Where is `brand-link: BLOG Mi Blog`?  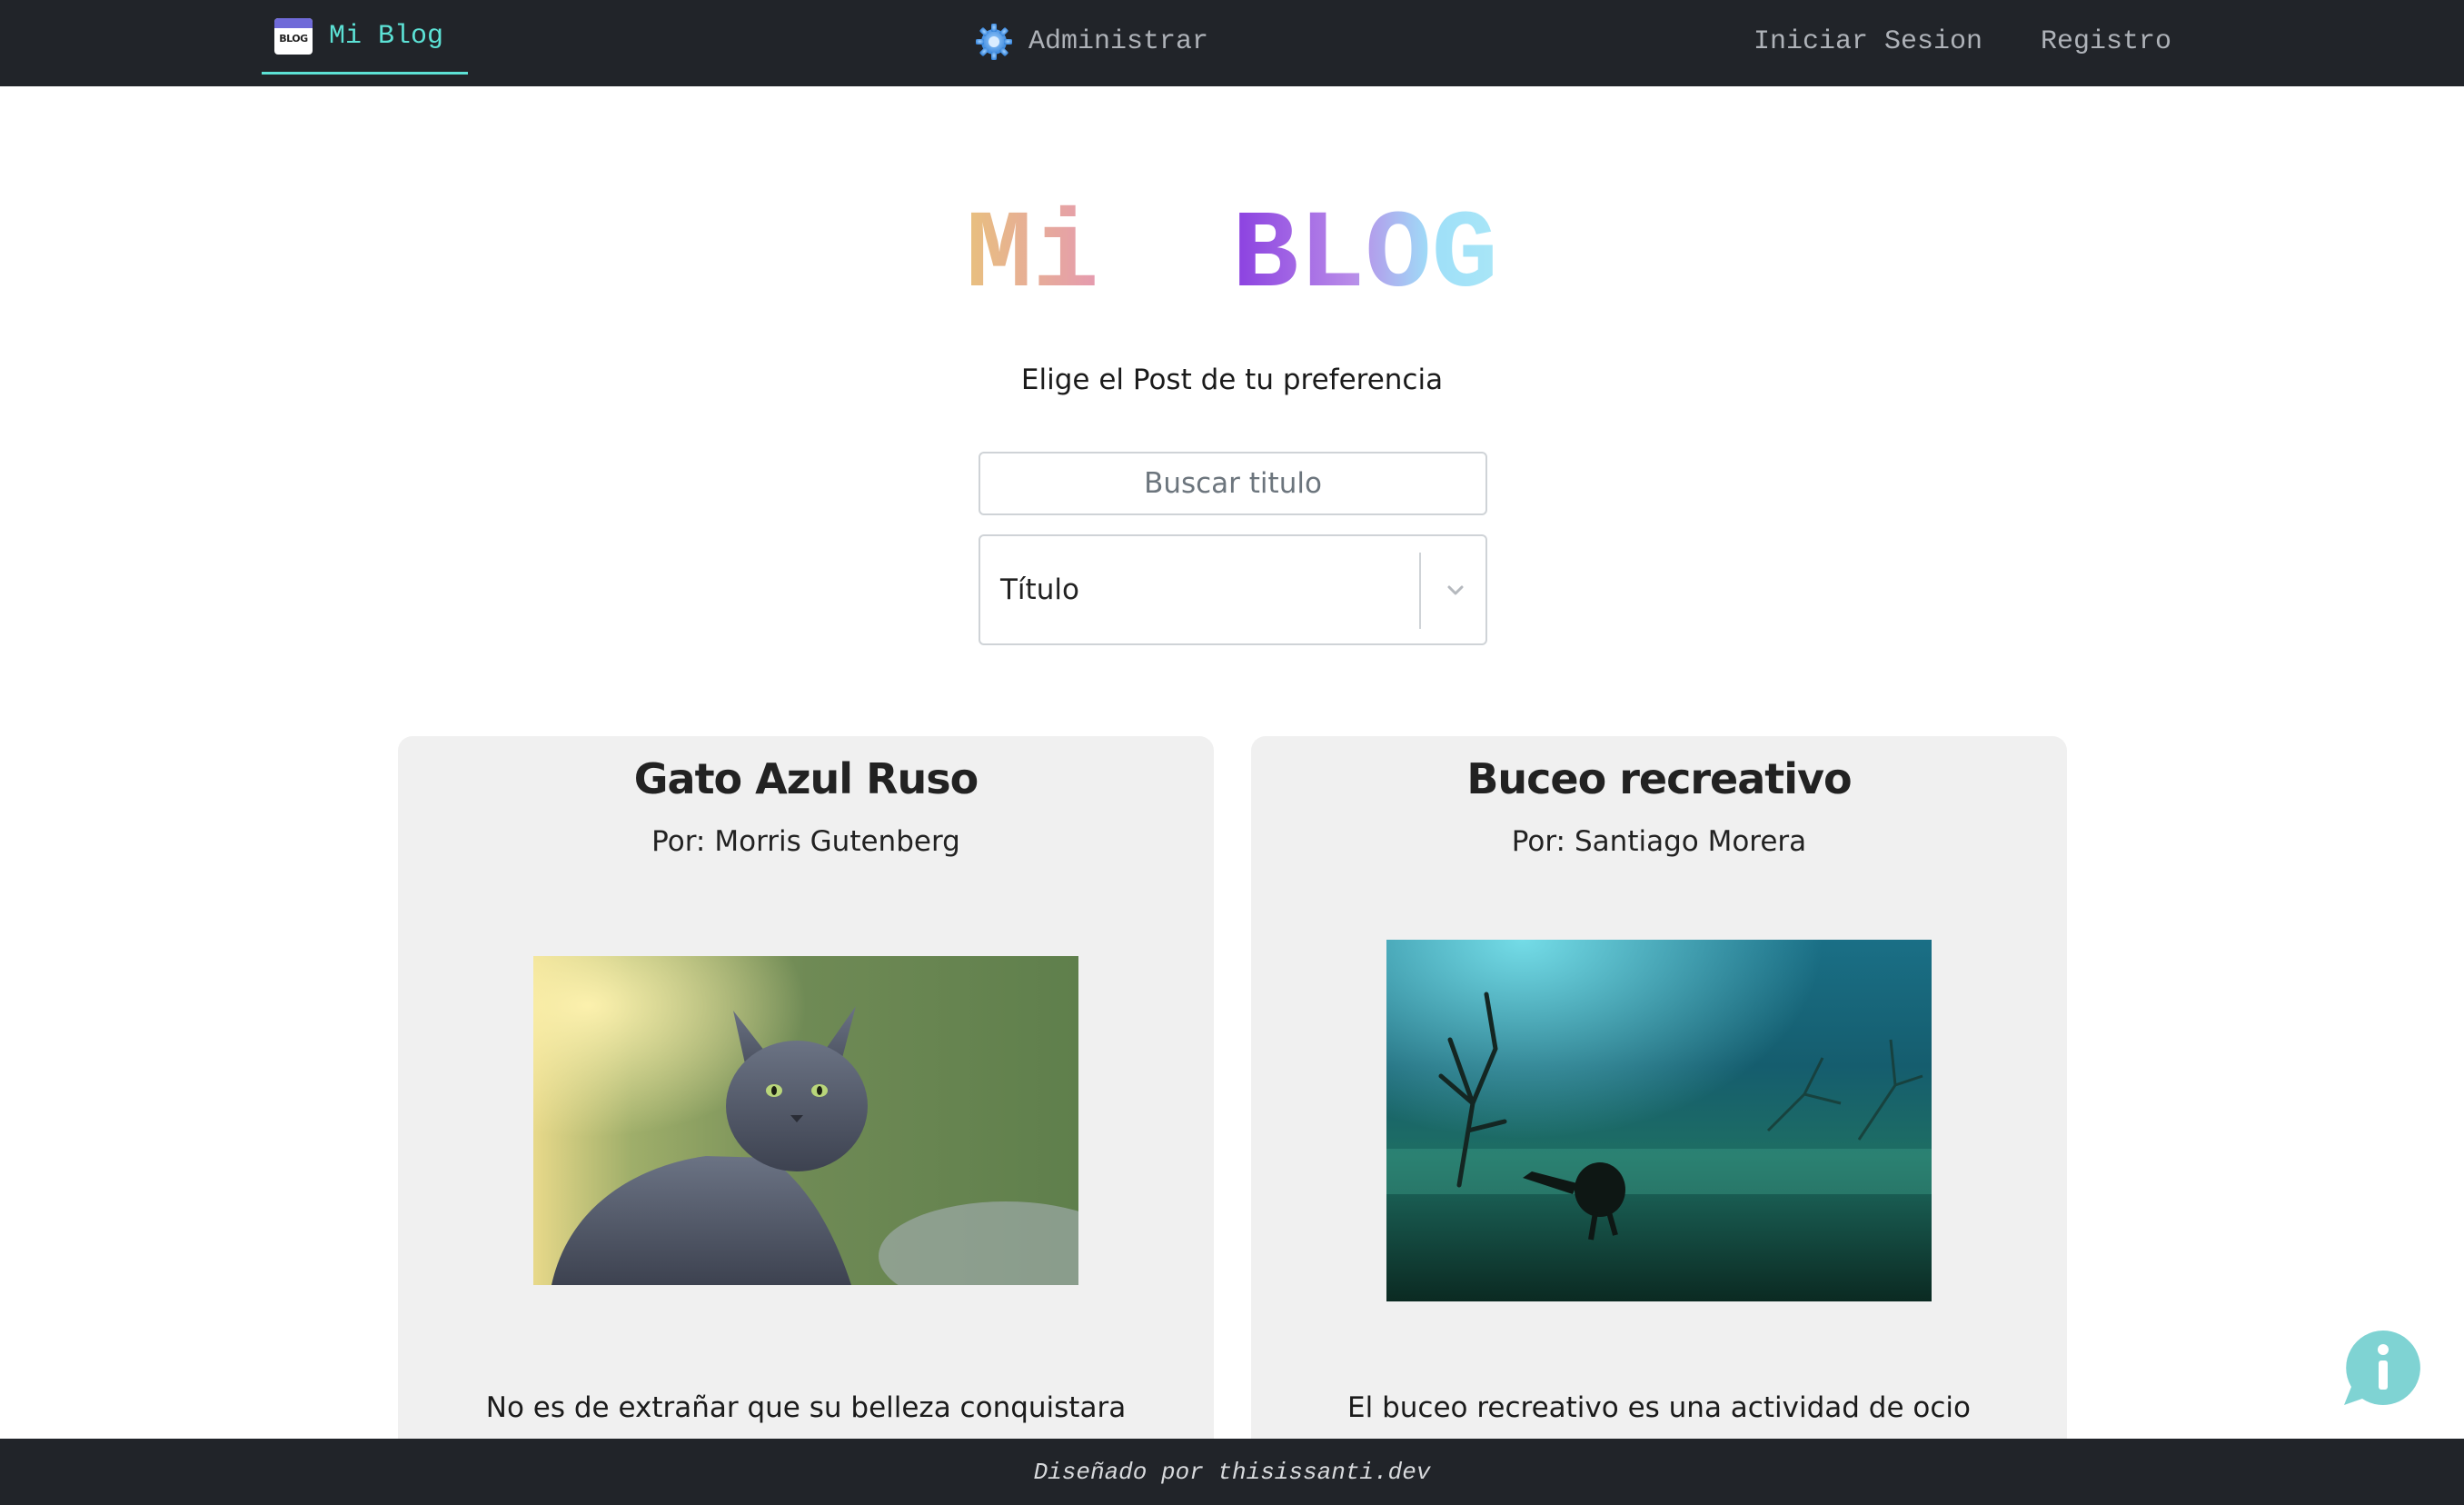
brand-link: BLOG Mi Blog is located at coordinates (365, 37).